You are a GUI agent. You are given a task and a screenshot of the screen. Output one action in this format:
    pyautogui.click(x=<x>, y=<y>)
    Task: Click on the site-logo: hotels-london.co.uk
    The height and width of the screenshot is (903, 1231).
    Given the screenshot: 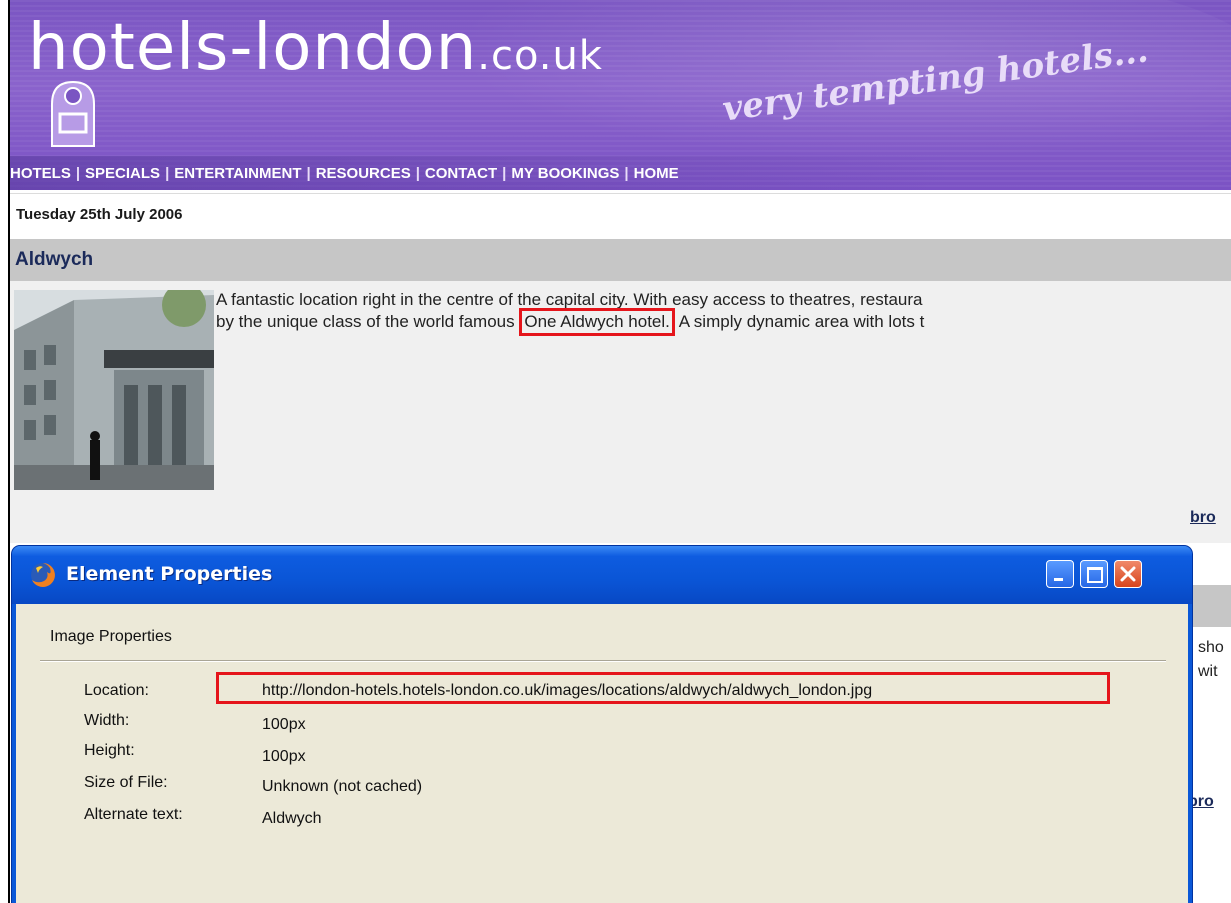 What is the action you would take?
    pyautogui.click(x=410, y=78)
    